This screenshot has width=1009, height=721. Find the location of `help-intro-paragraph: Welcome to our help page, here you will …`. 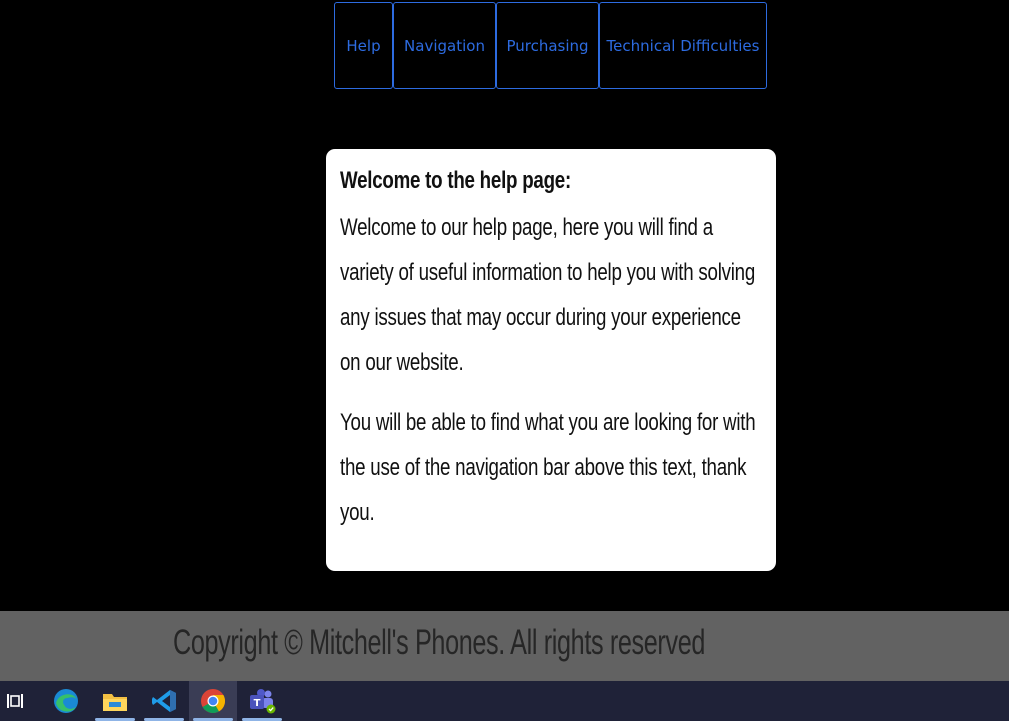

help-intro-paragraph: Welcome to our help page, here you will … is located at coordinates (548, 295).